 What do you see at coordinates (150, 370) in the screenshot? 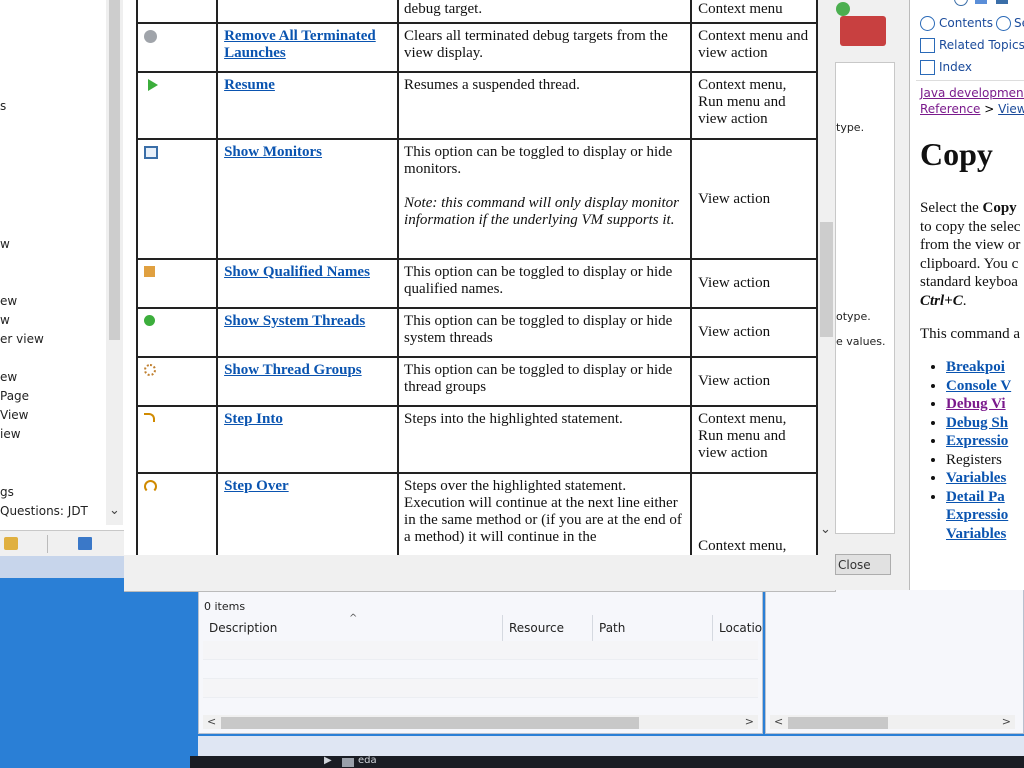
I see `thread-groups-icon` at bounding box center [150, 370].